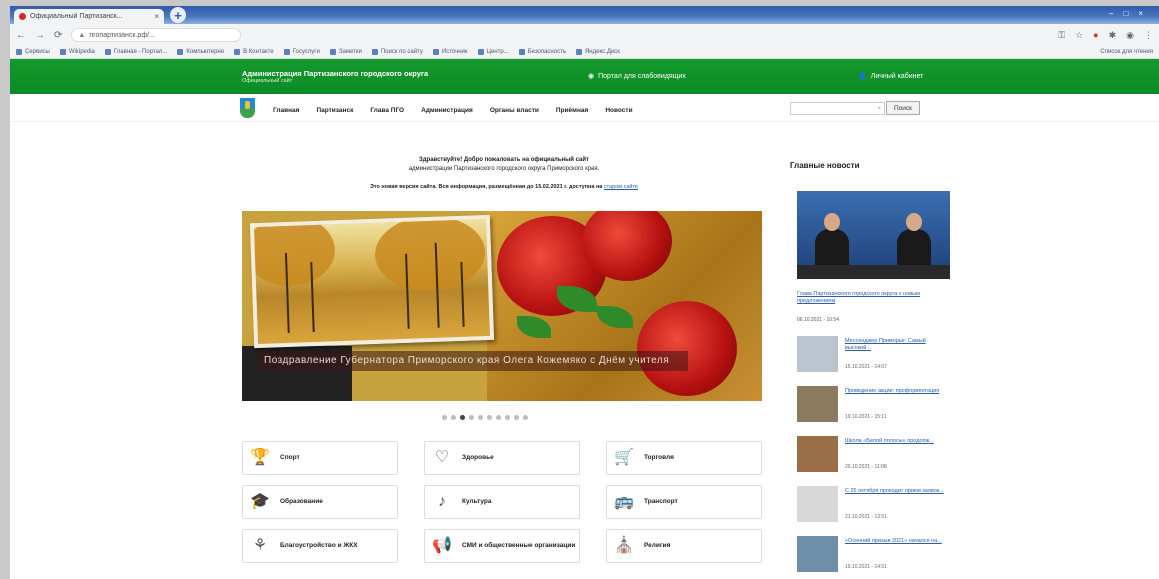  I want to click on leaf-image, so click(615, 317).